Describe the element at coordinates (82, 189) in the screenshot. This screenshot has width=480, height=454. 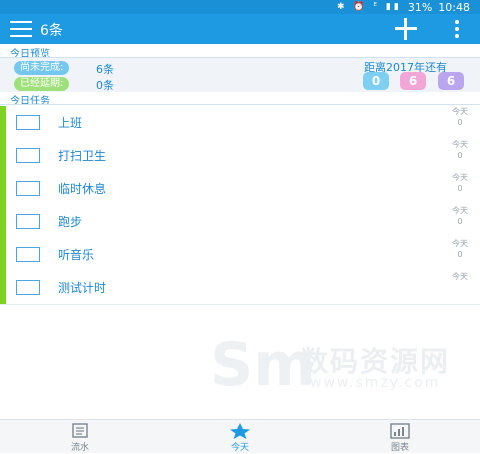
I see `task-name: 临时休息` at that location.